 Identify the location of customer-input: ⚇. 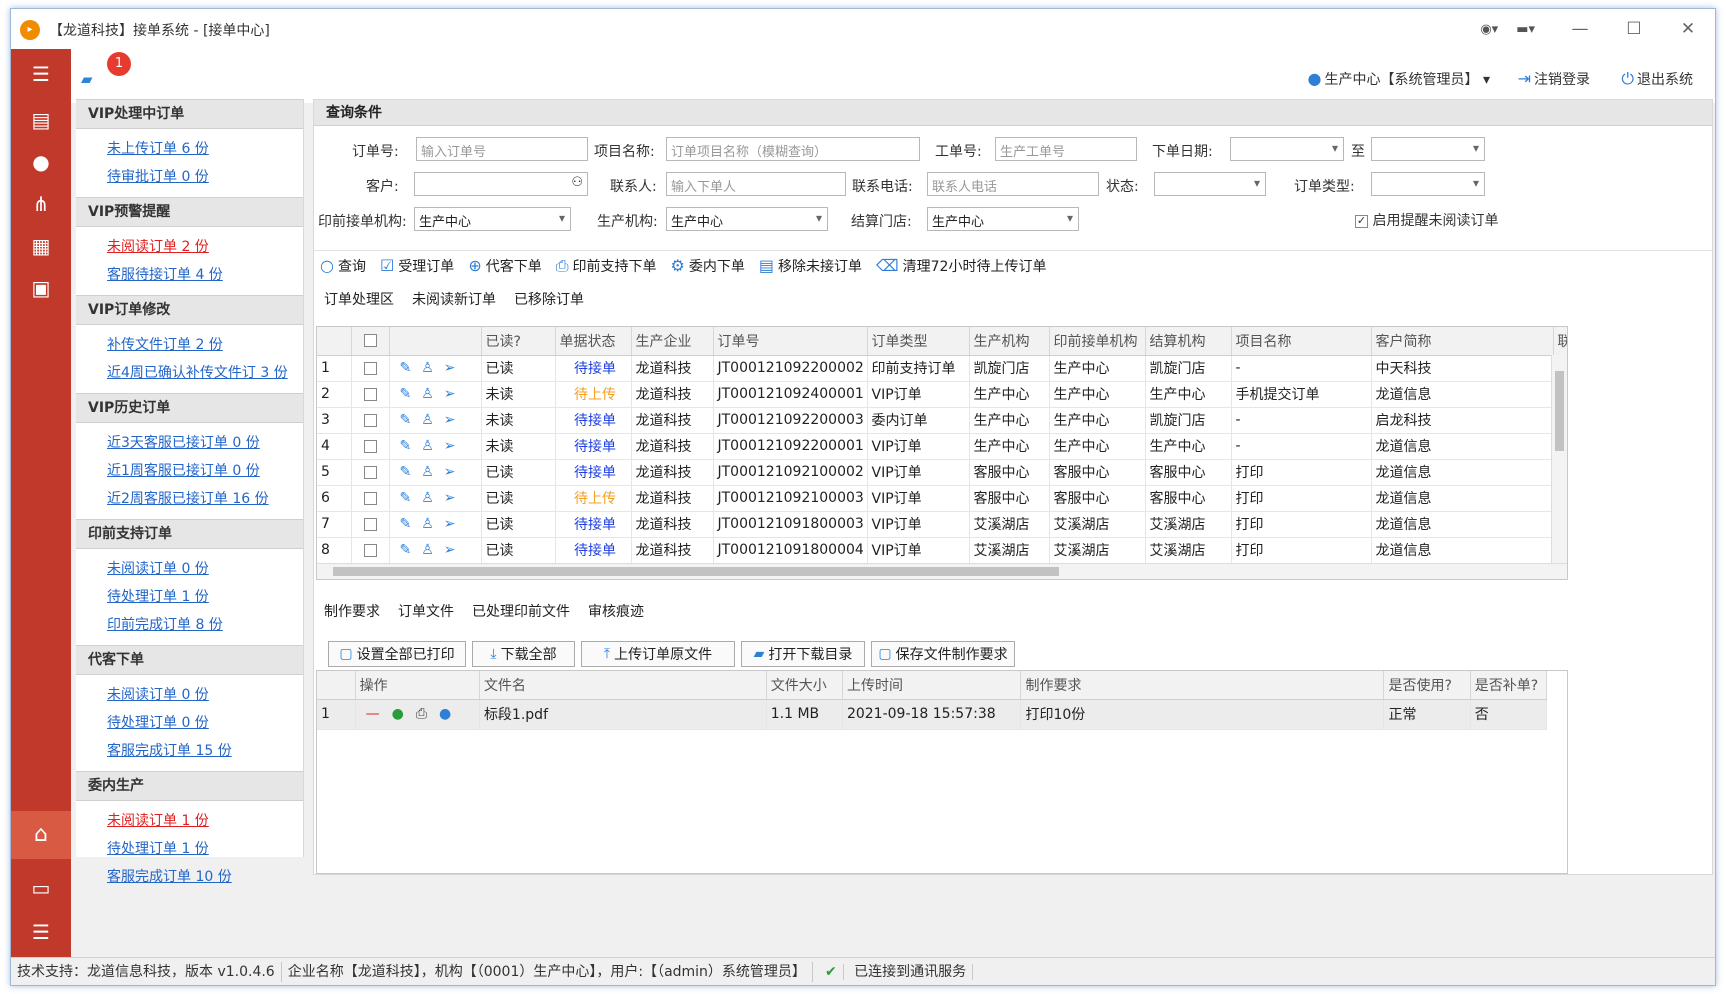
(501, 184).